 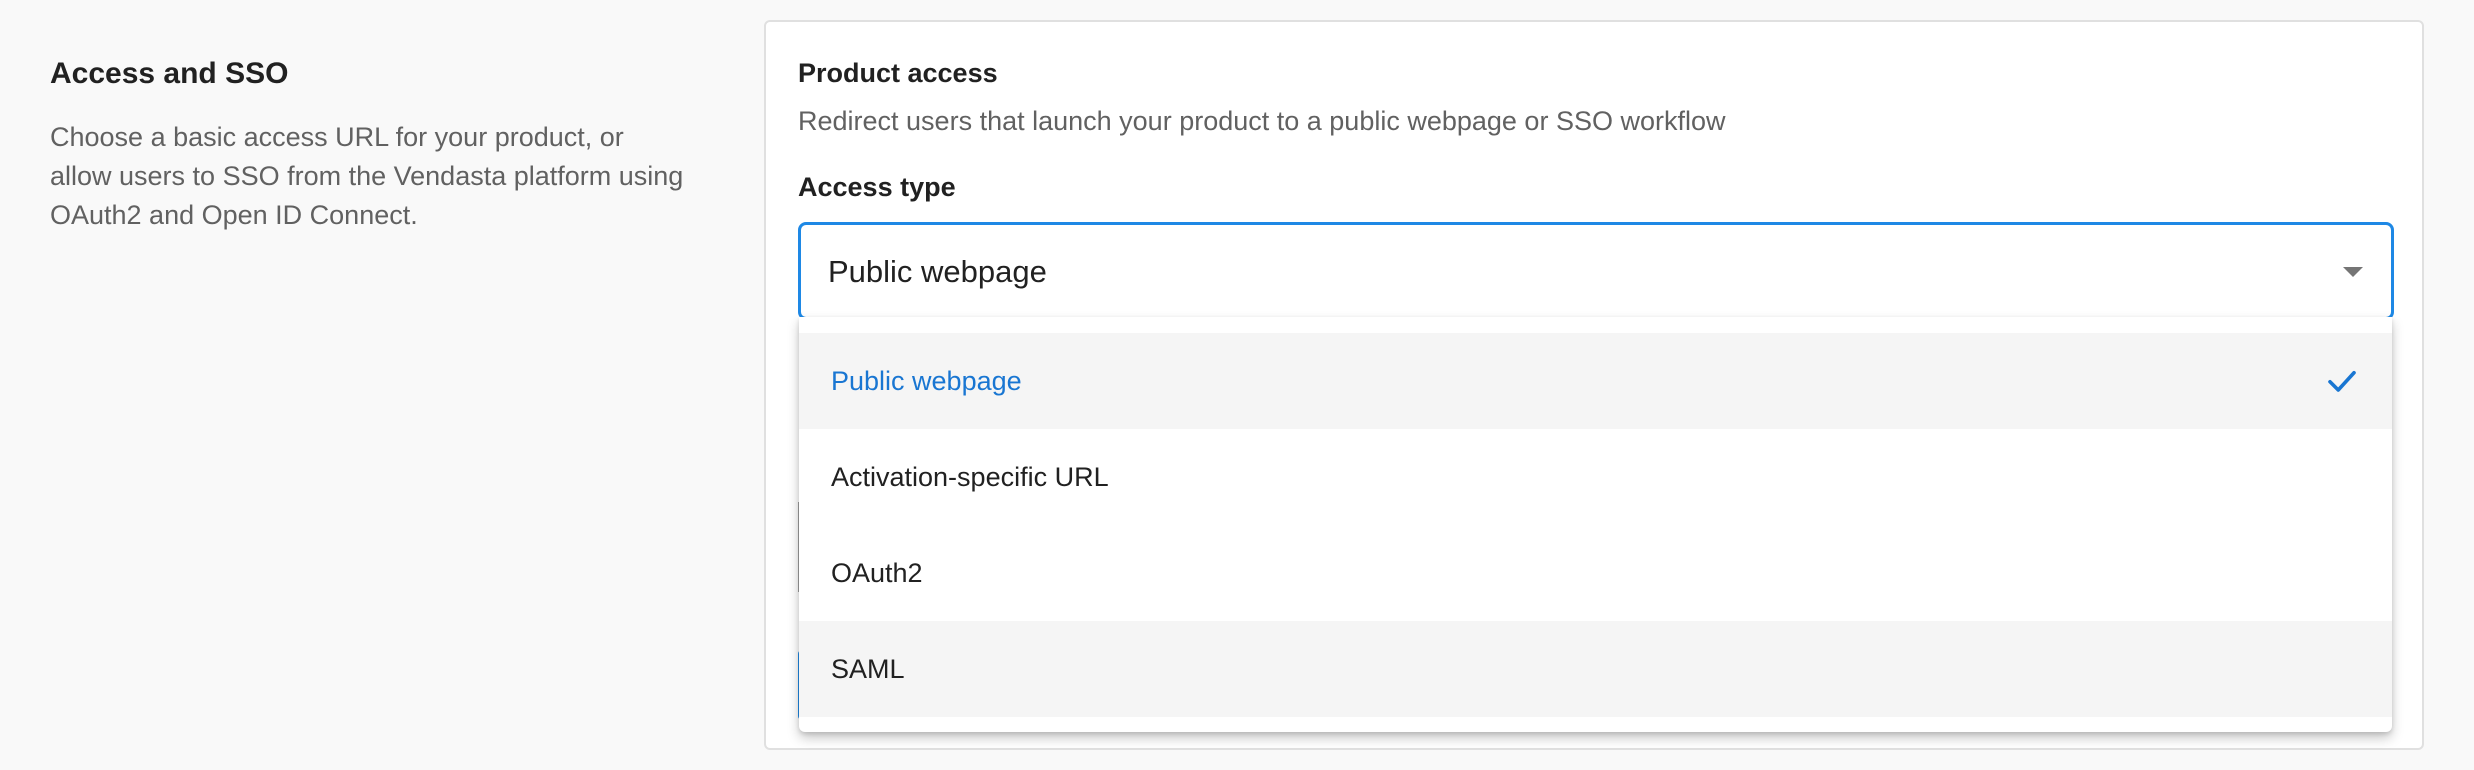 What do you see at coordinates (877, 187) in the screenshot?
I see `access-type-label: Access type` at bounding box center [877, 187].